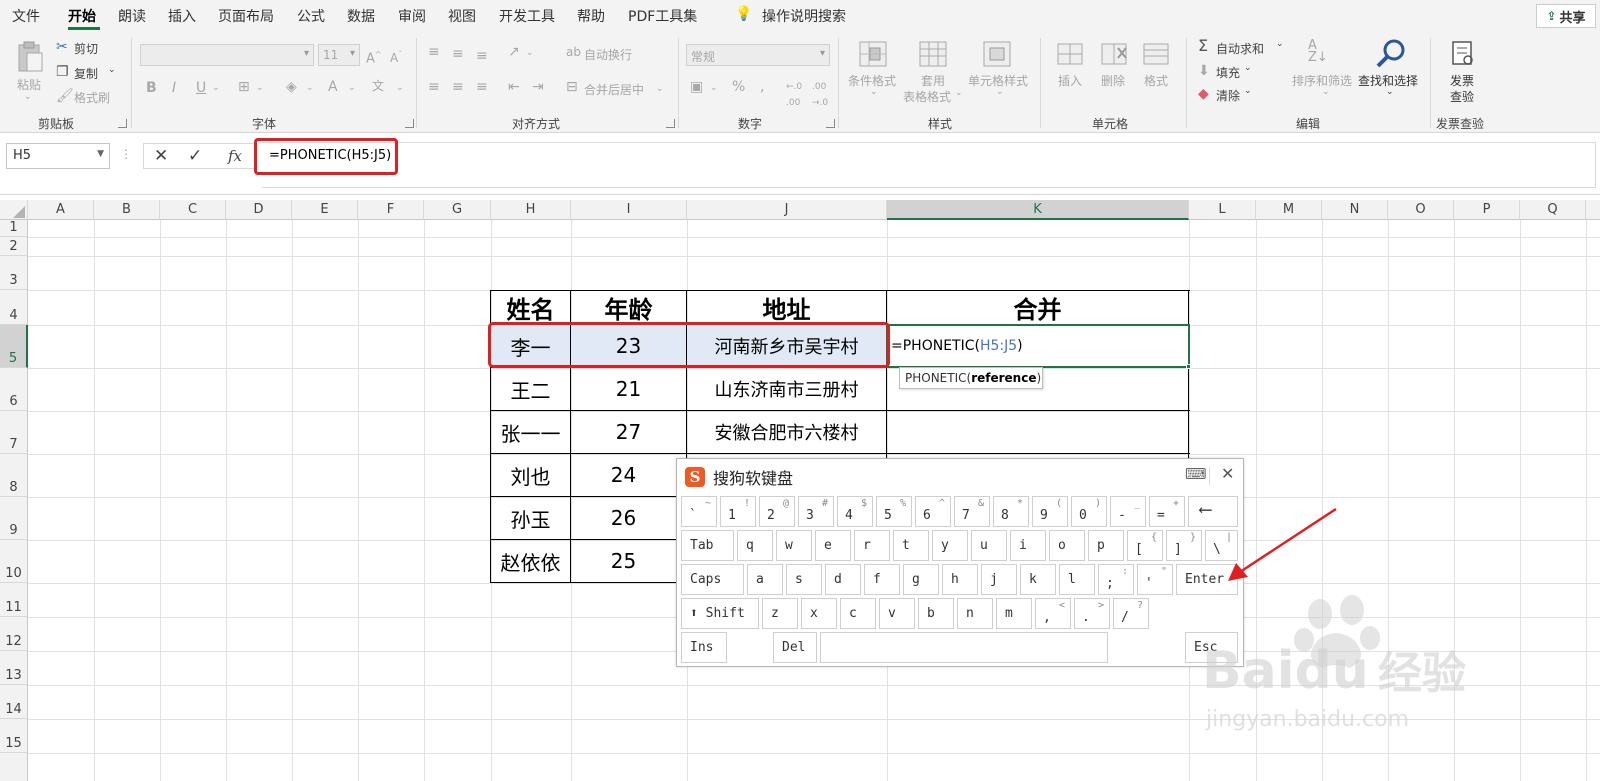 The height and width of the screenshot is (781, 1600). Describe the element at coordinates (1213, 511) in the screenshot. I see `key-backspace: ⟵` at that location.